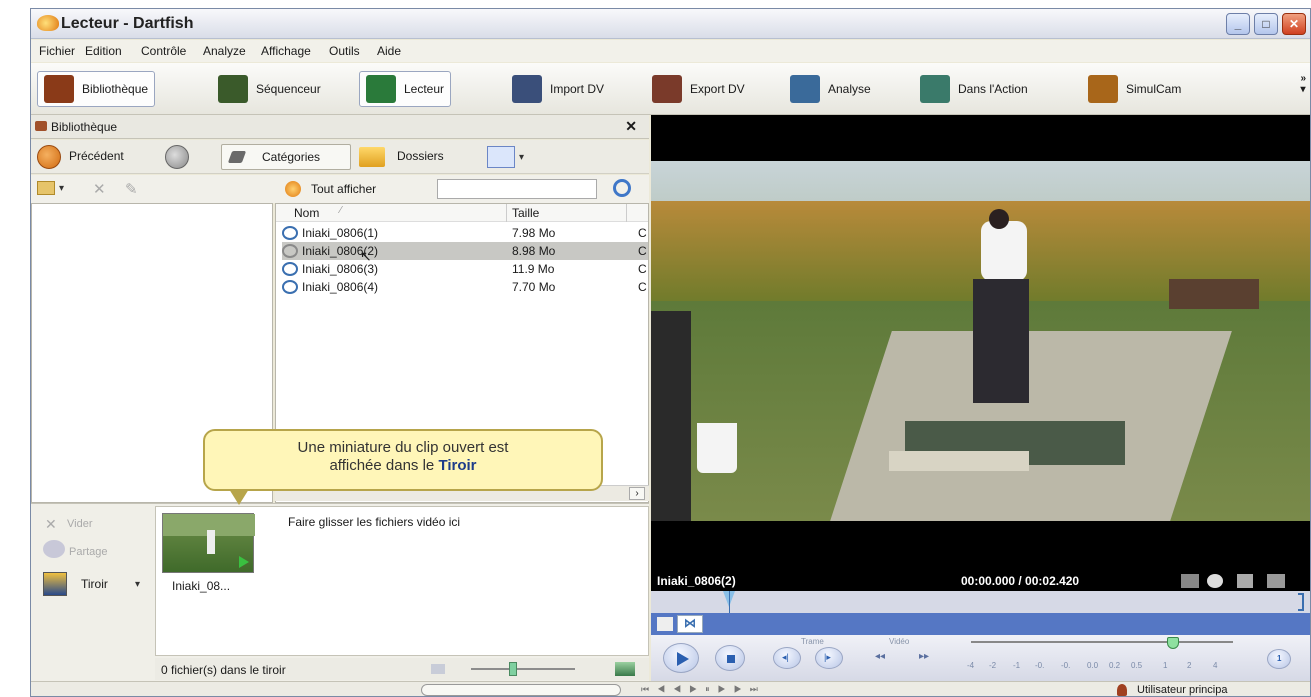 The width and height of the screenshot is (1311, 697). I want to click on volume-icon, so click(1245, 581).